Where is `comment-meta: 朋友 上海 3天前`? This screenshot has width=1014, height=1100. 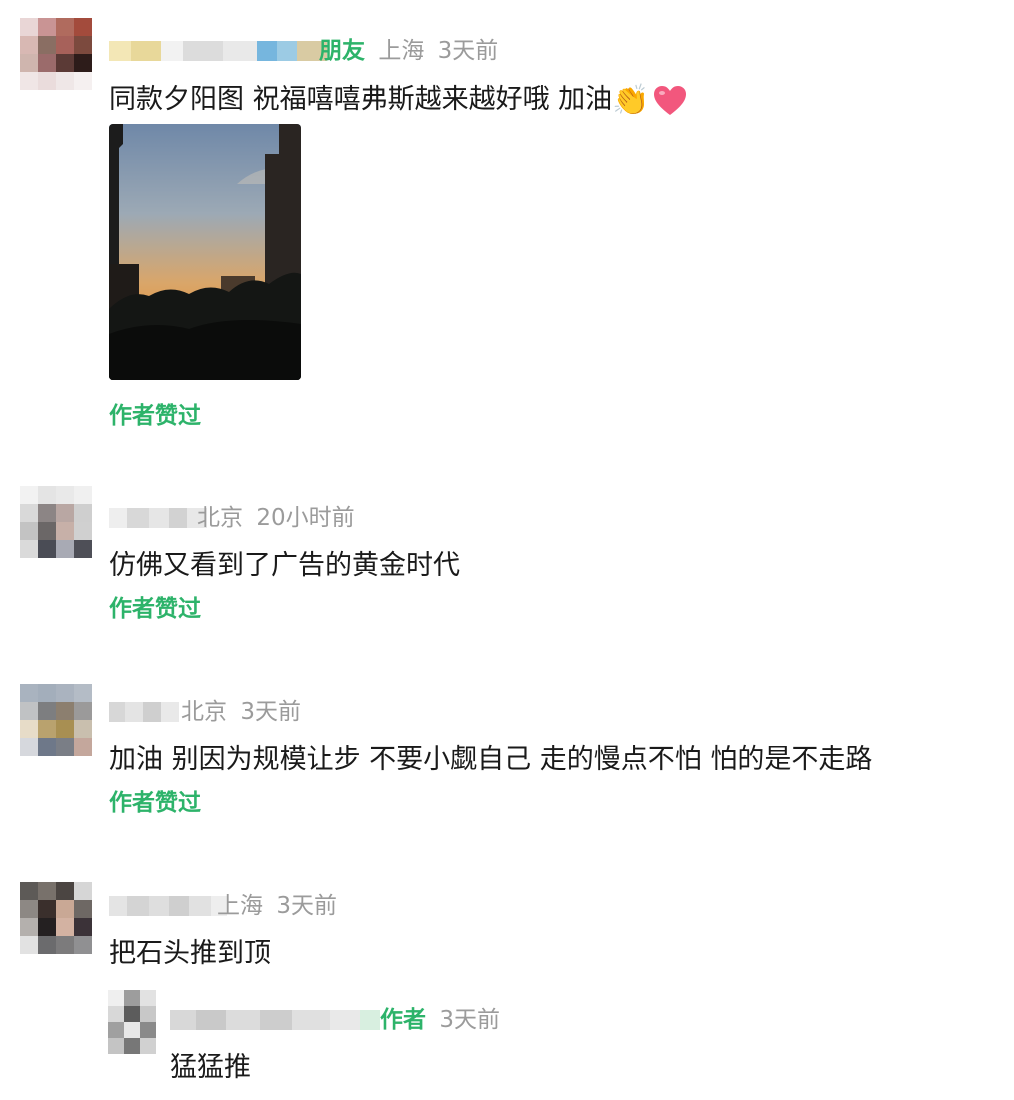 comment-meta: 朋友 上海 3天前 is located at coordinates (408, 51).